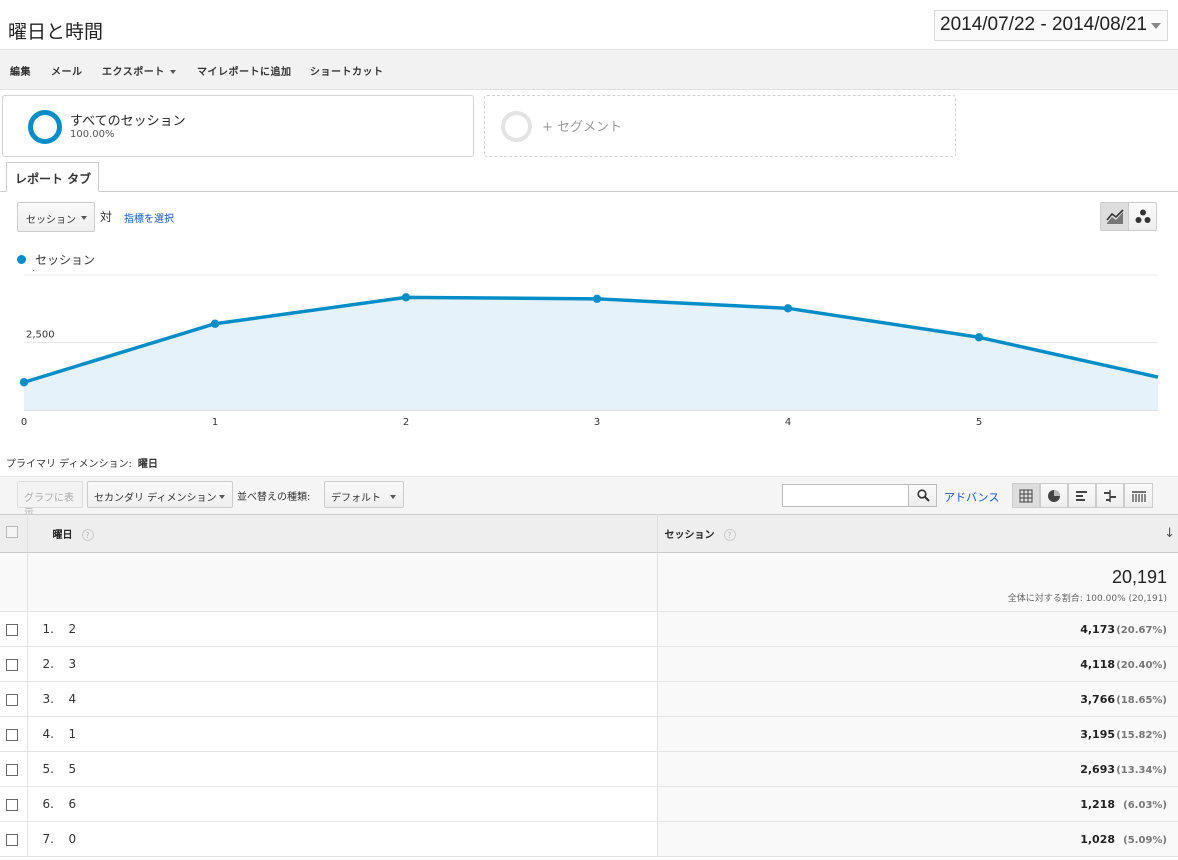 This screenshot has width=1178, height=860. I want to click on table-row: 6. 6 1,218 (6.03%), so click(589, 804).